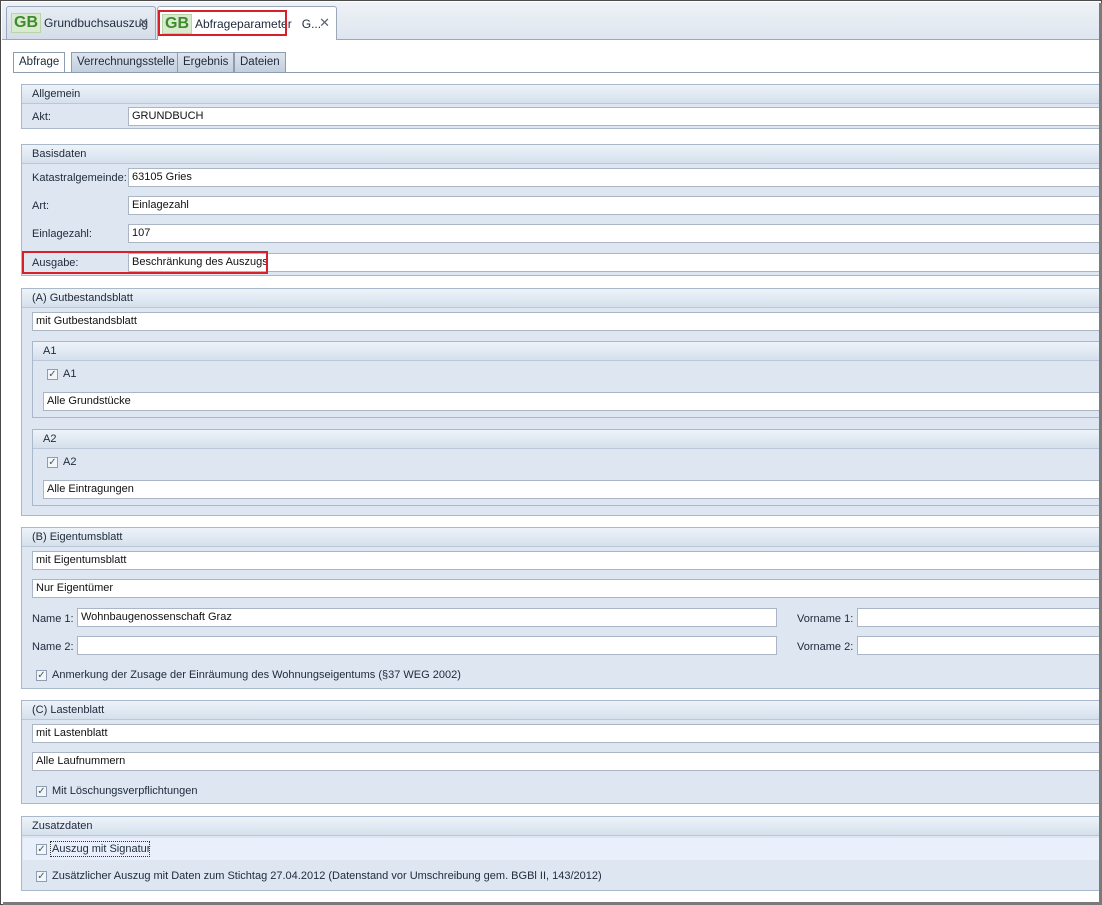 The height and width of the screenshot is (905, 1102). I want to click on group-allgemein: Allgemein Akt: GRUNDBUCH, so click(561, 106).